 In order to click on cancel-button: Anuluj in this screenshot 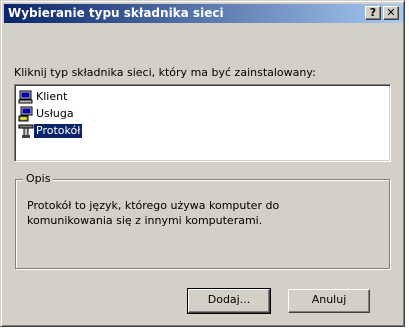, I will do `click(329, 301)`.